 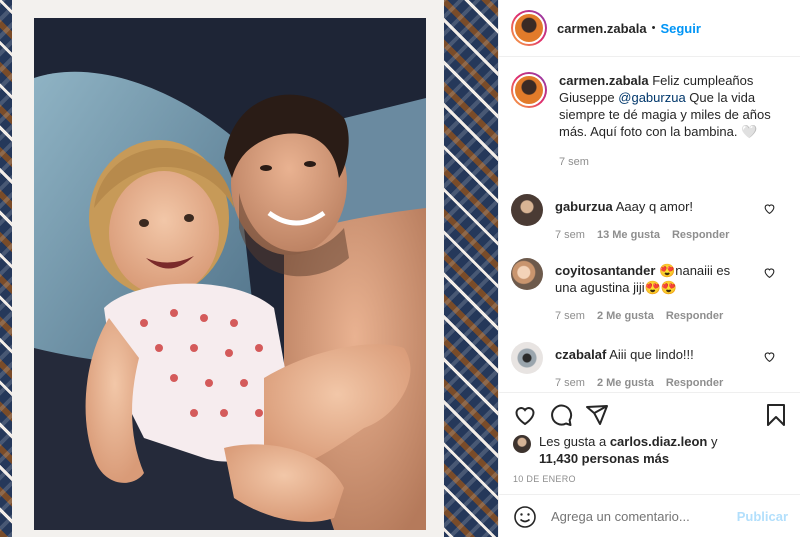 What do you see at coordinates (561, 415) in the screenshot?
I see `comment-icon` at bounding box center [561, 415].